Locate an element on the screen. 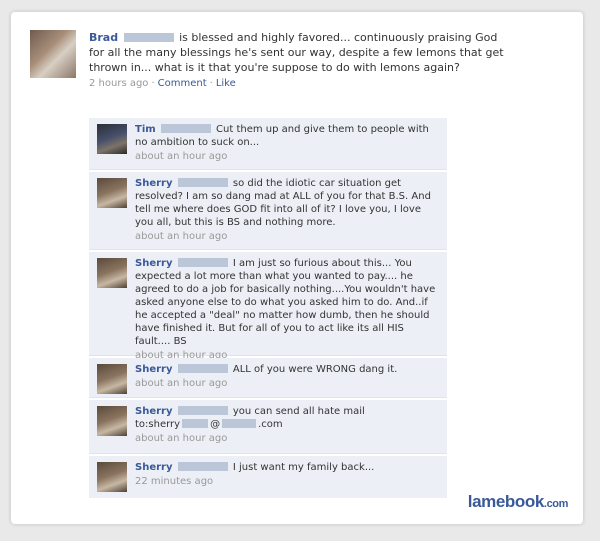  lamebook-logo: lamebook.com is located at coordinates (518, 502).